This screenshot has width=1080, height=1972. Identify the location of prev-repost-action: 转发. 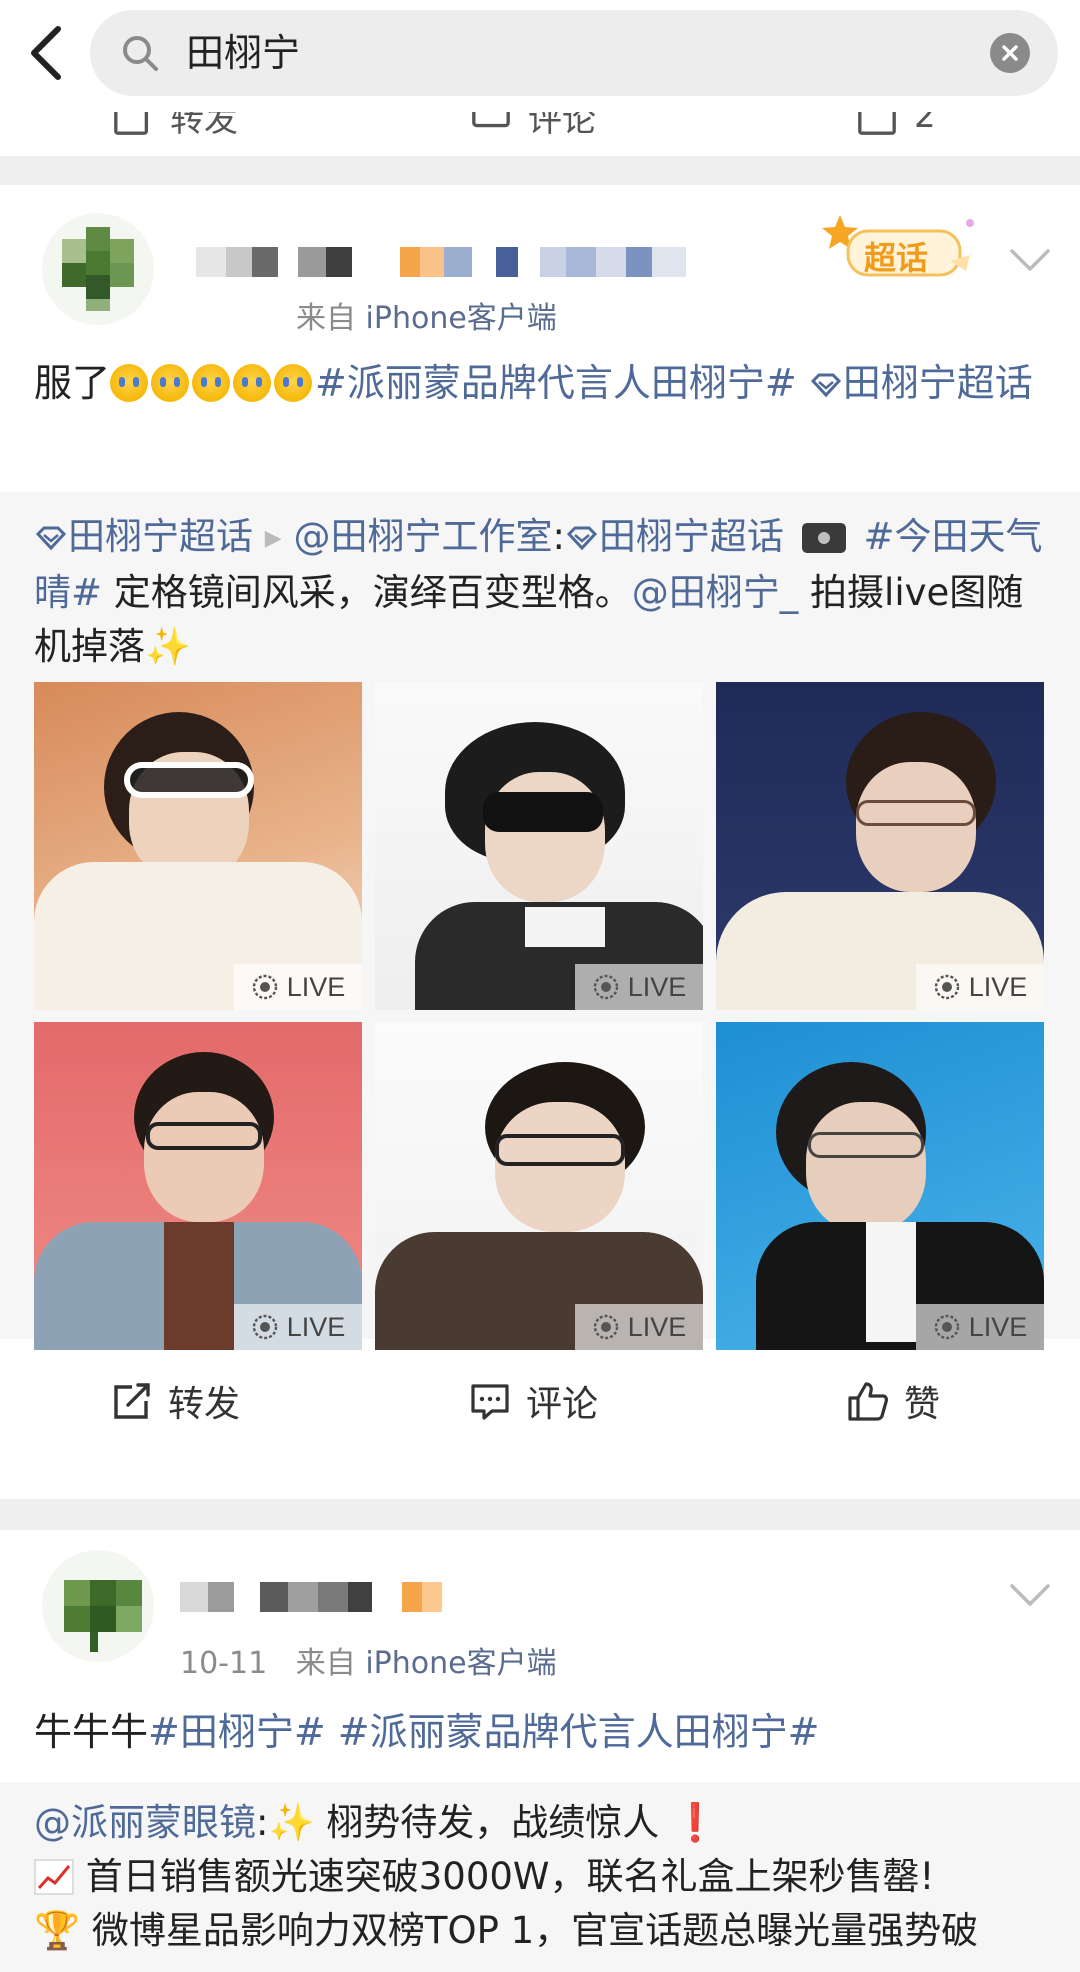
(175, 126).